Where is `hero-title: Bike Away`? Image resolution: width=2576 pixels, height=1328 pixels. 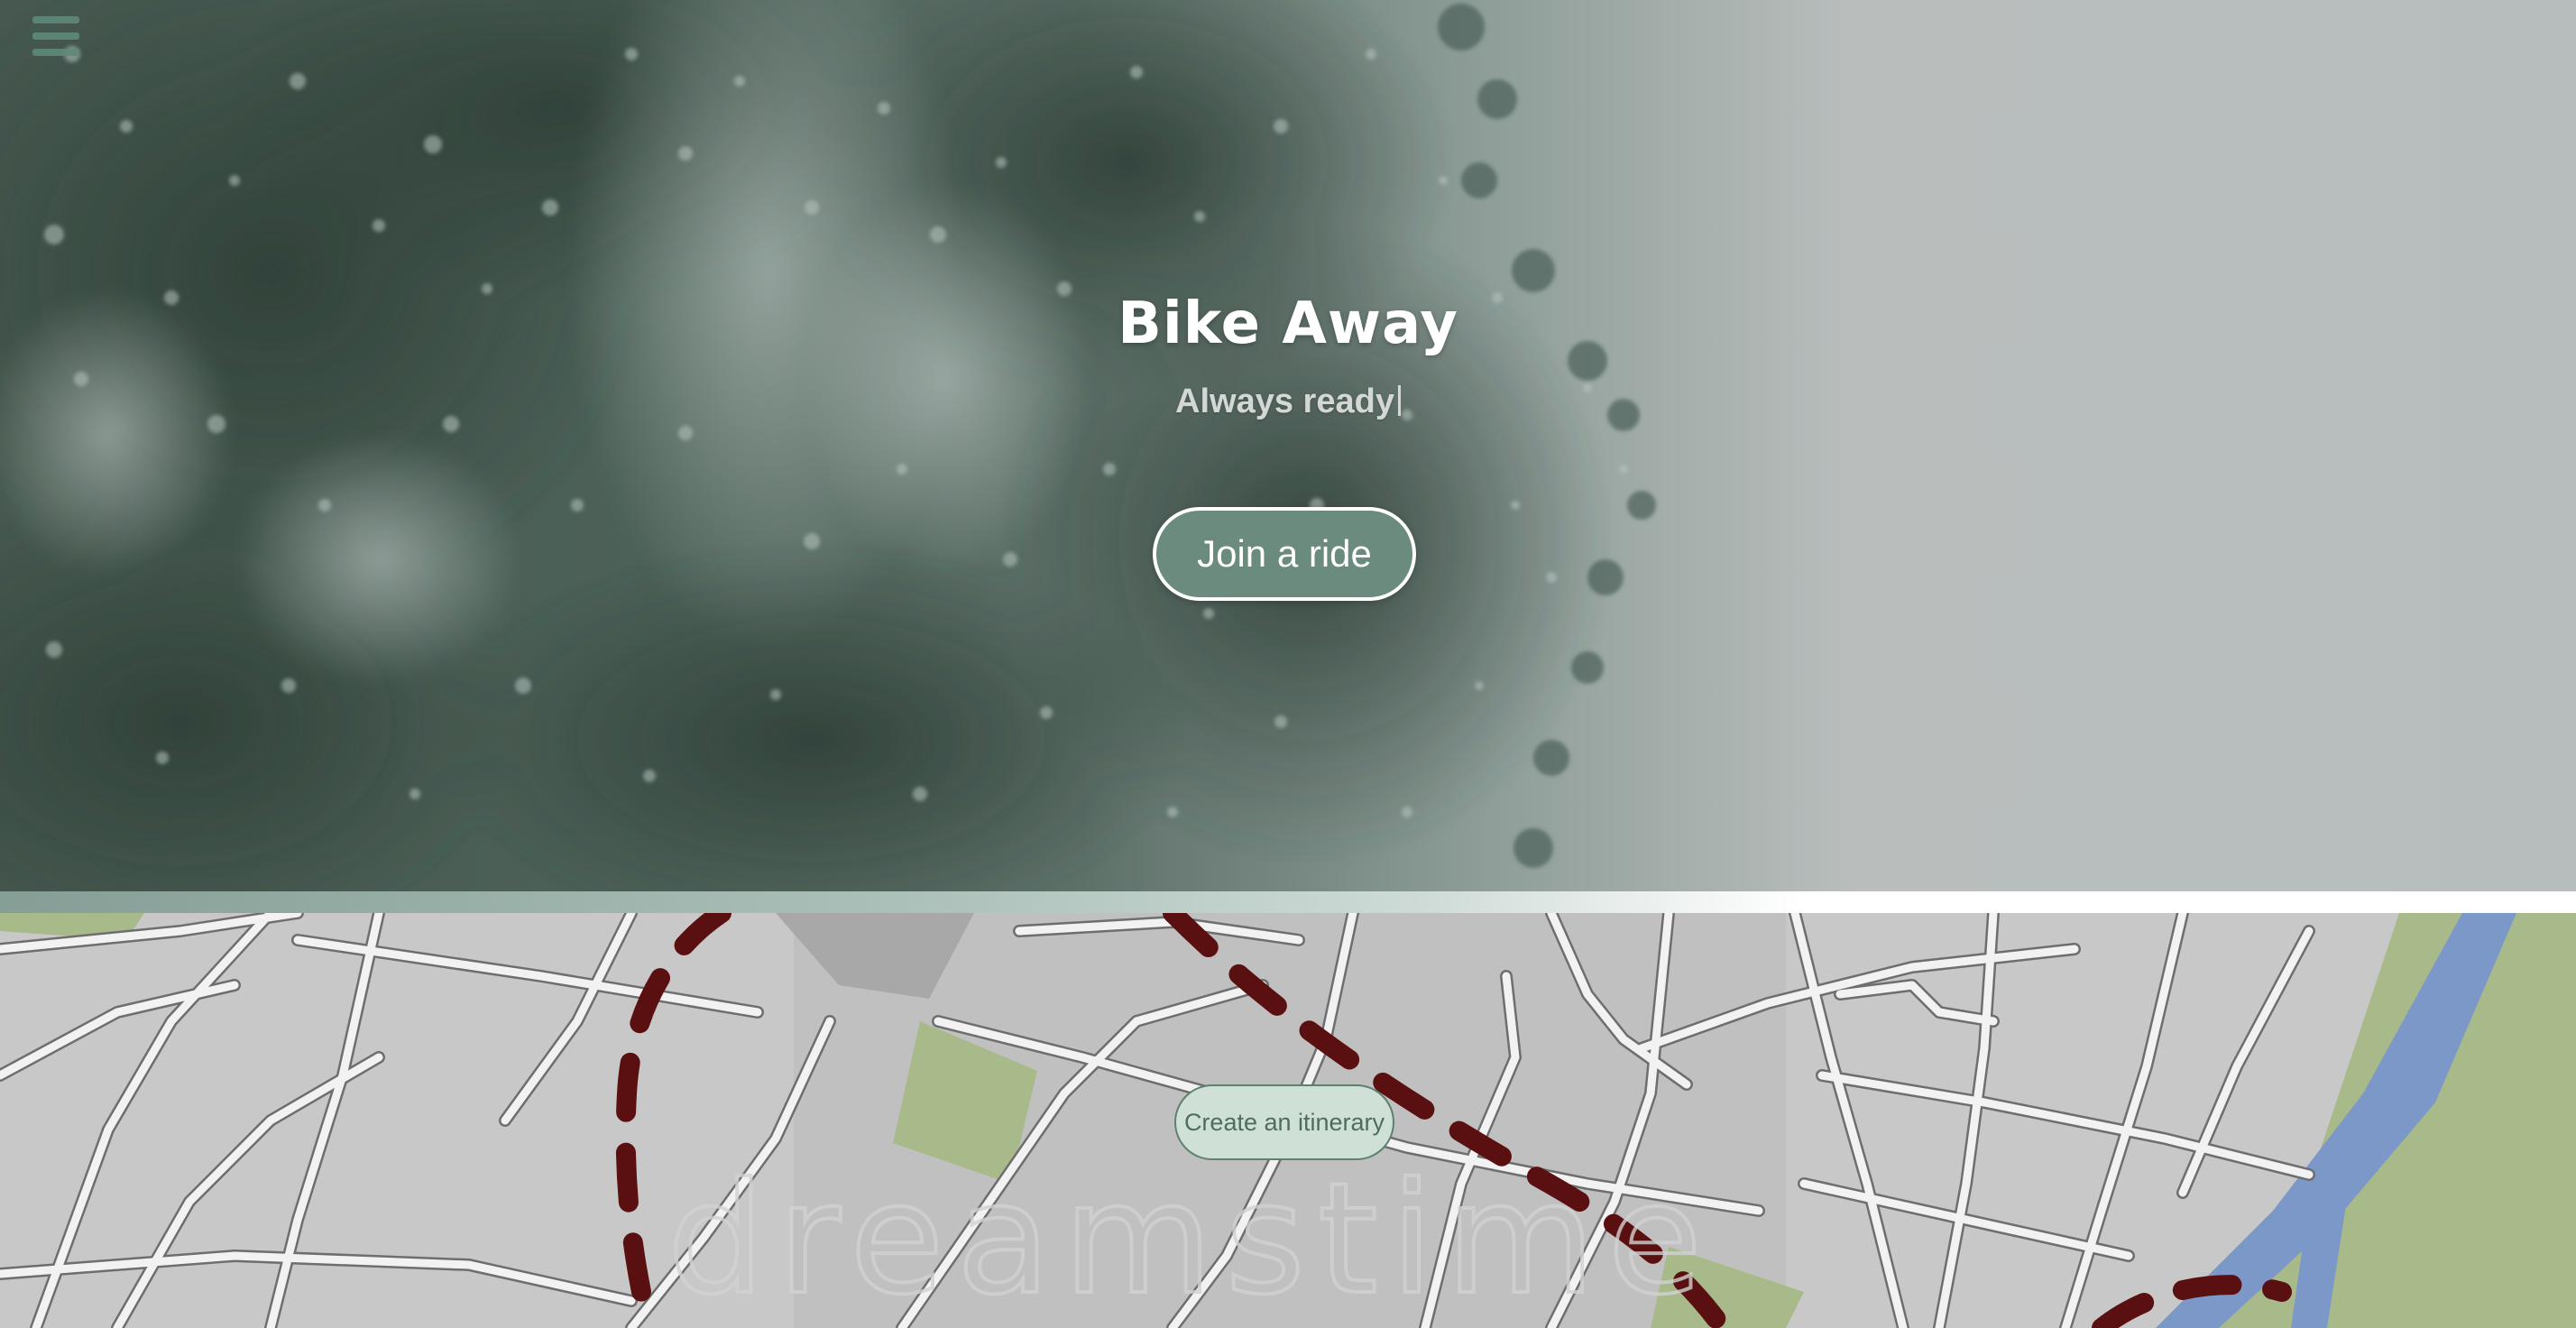 hero-title: Bike Away is located at coordinates (1288, 323).